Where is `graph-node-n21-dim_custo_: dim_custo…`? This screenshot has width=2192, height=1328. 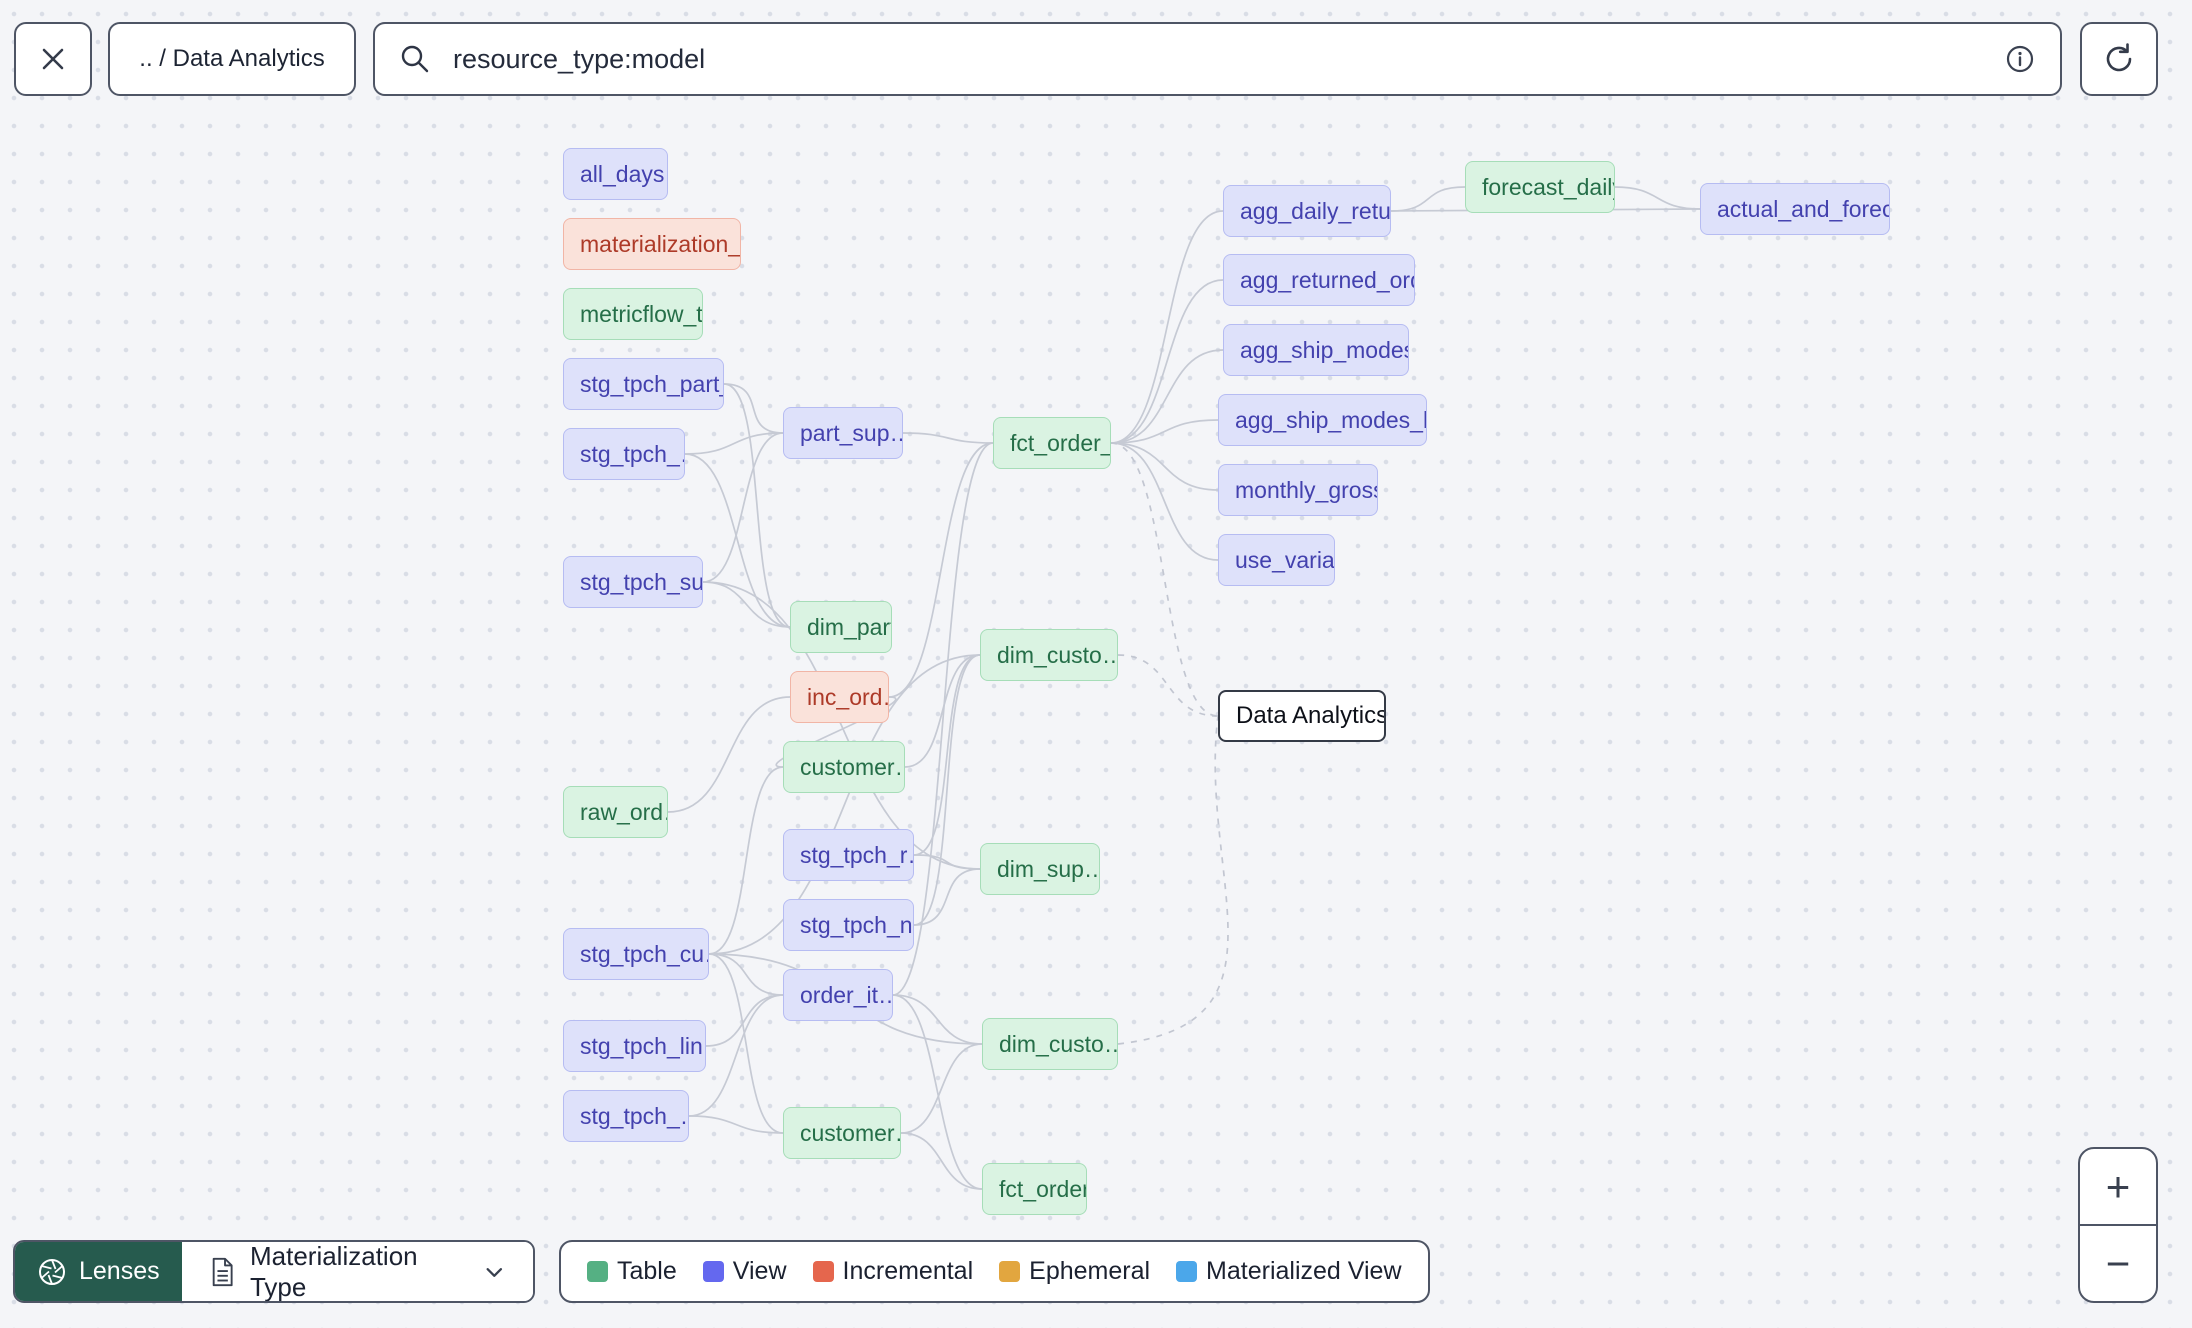
graph-node-n21-dim_custo_: dim_custo… is located at coordinates (1049, 655).